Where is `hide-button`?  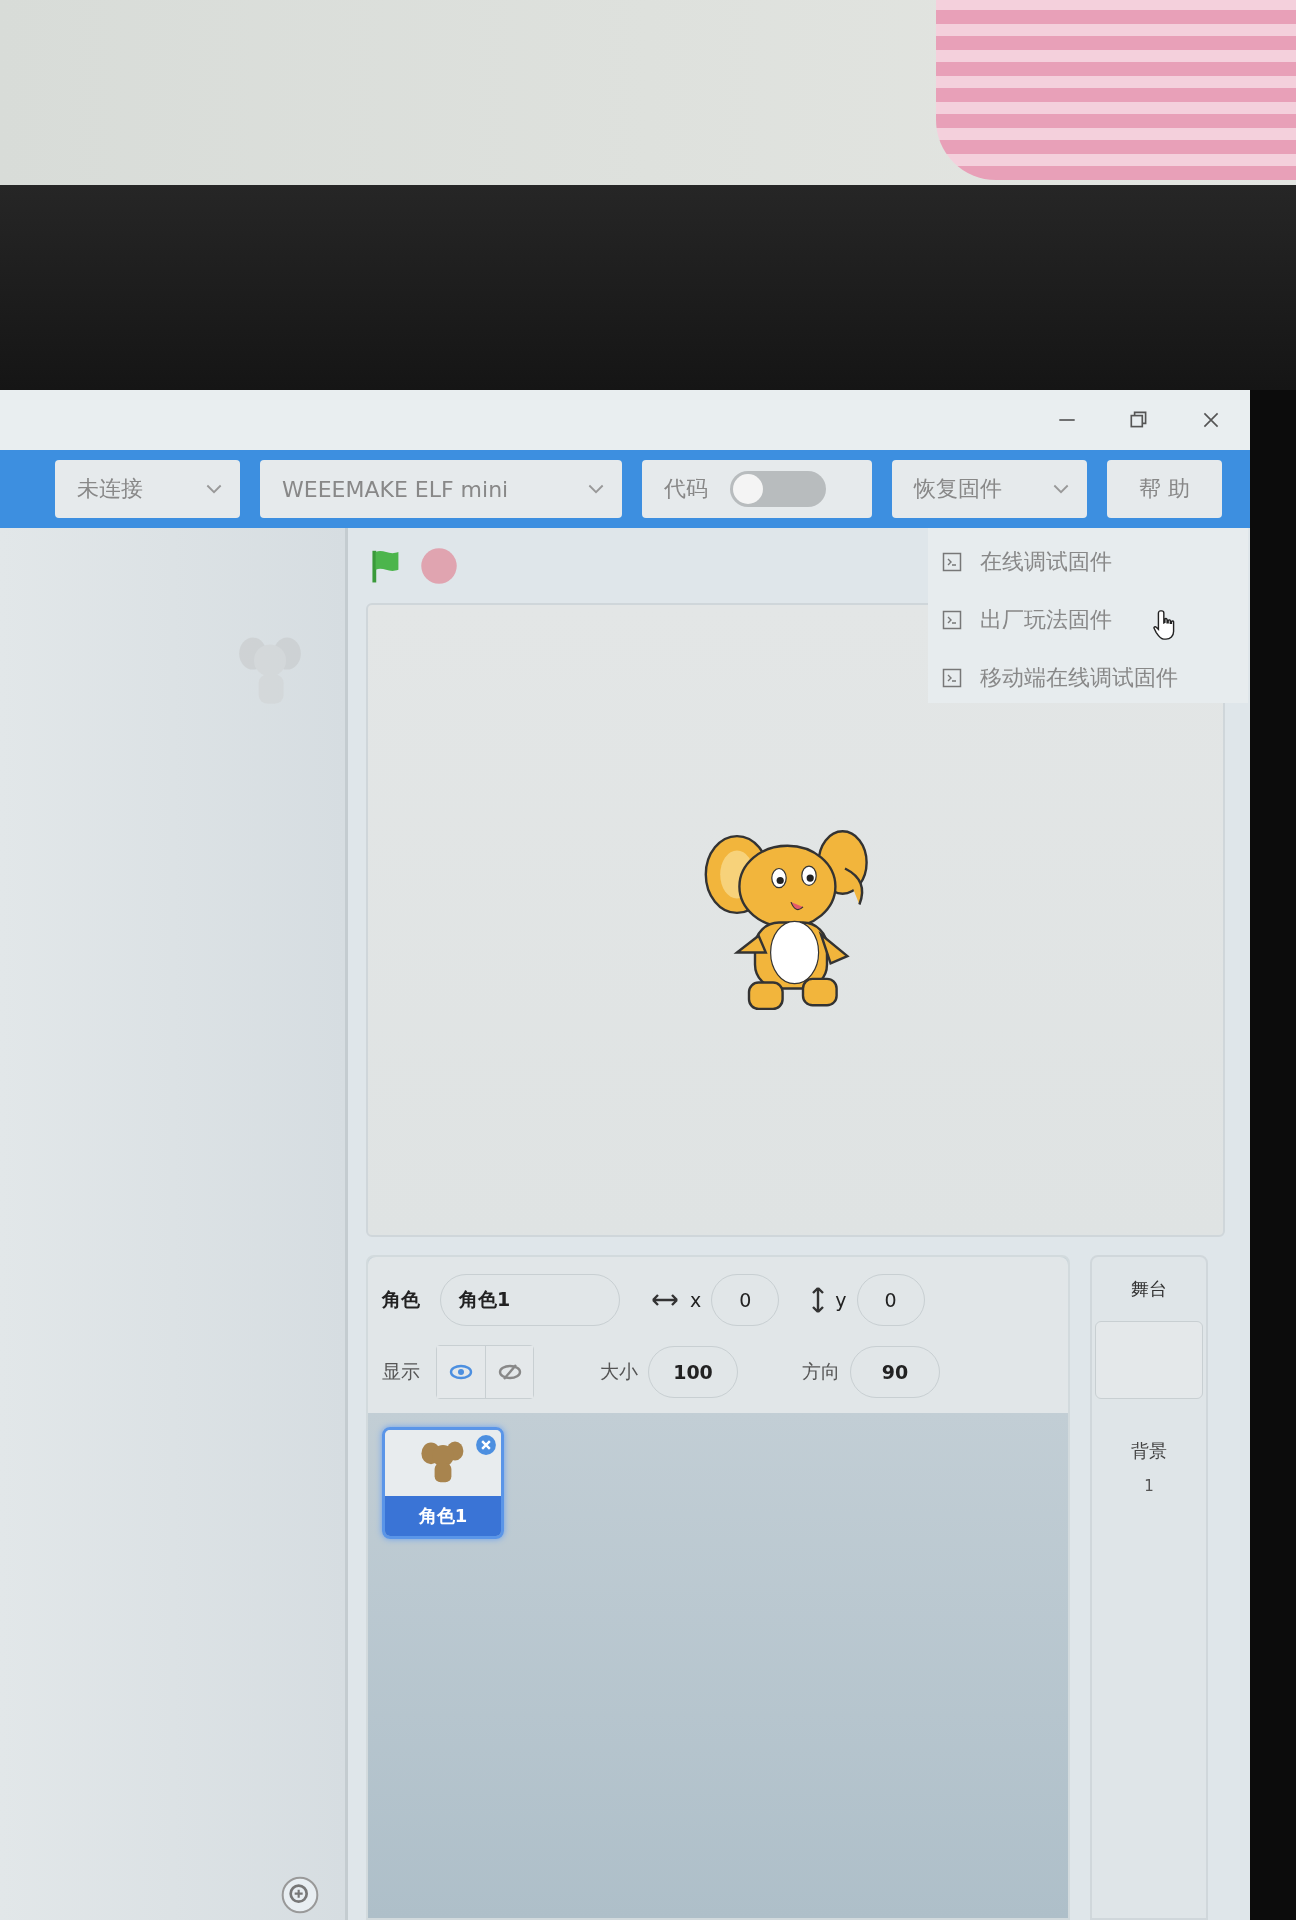 hide-button is located at coordinates (509, 1372).